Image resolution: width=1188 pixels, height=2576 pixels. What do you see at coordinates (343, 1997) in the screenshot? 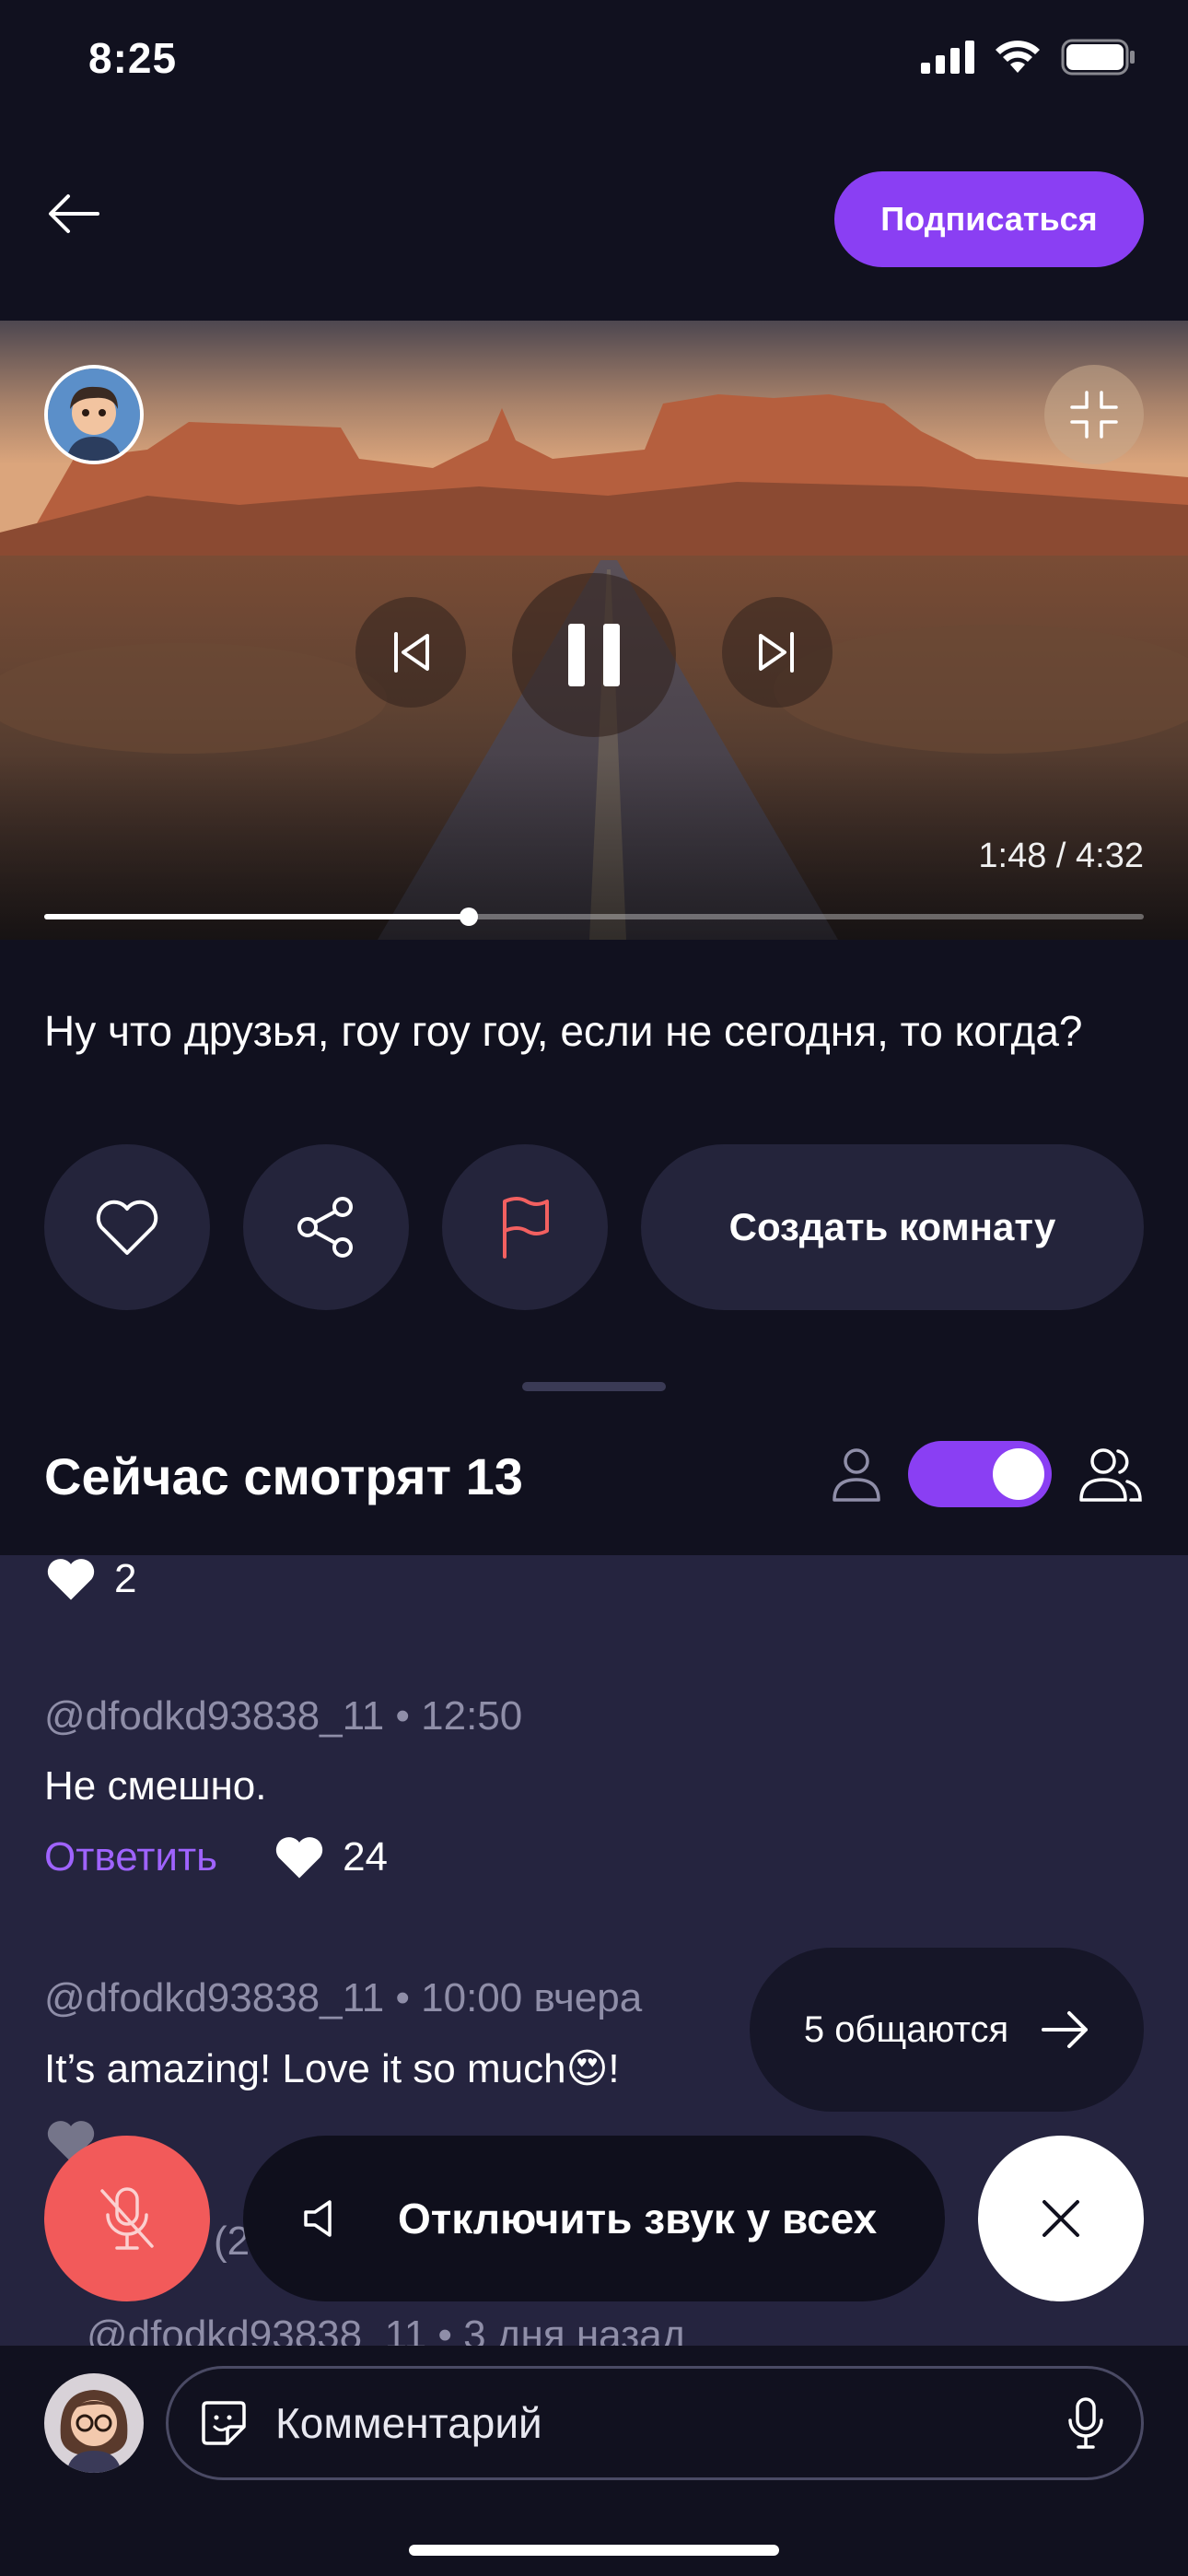
I see `comment-meta: @dfodkd93838_11 • 10:00 вчера` at bounding box center [343, 1997].